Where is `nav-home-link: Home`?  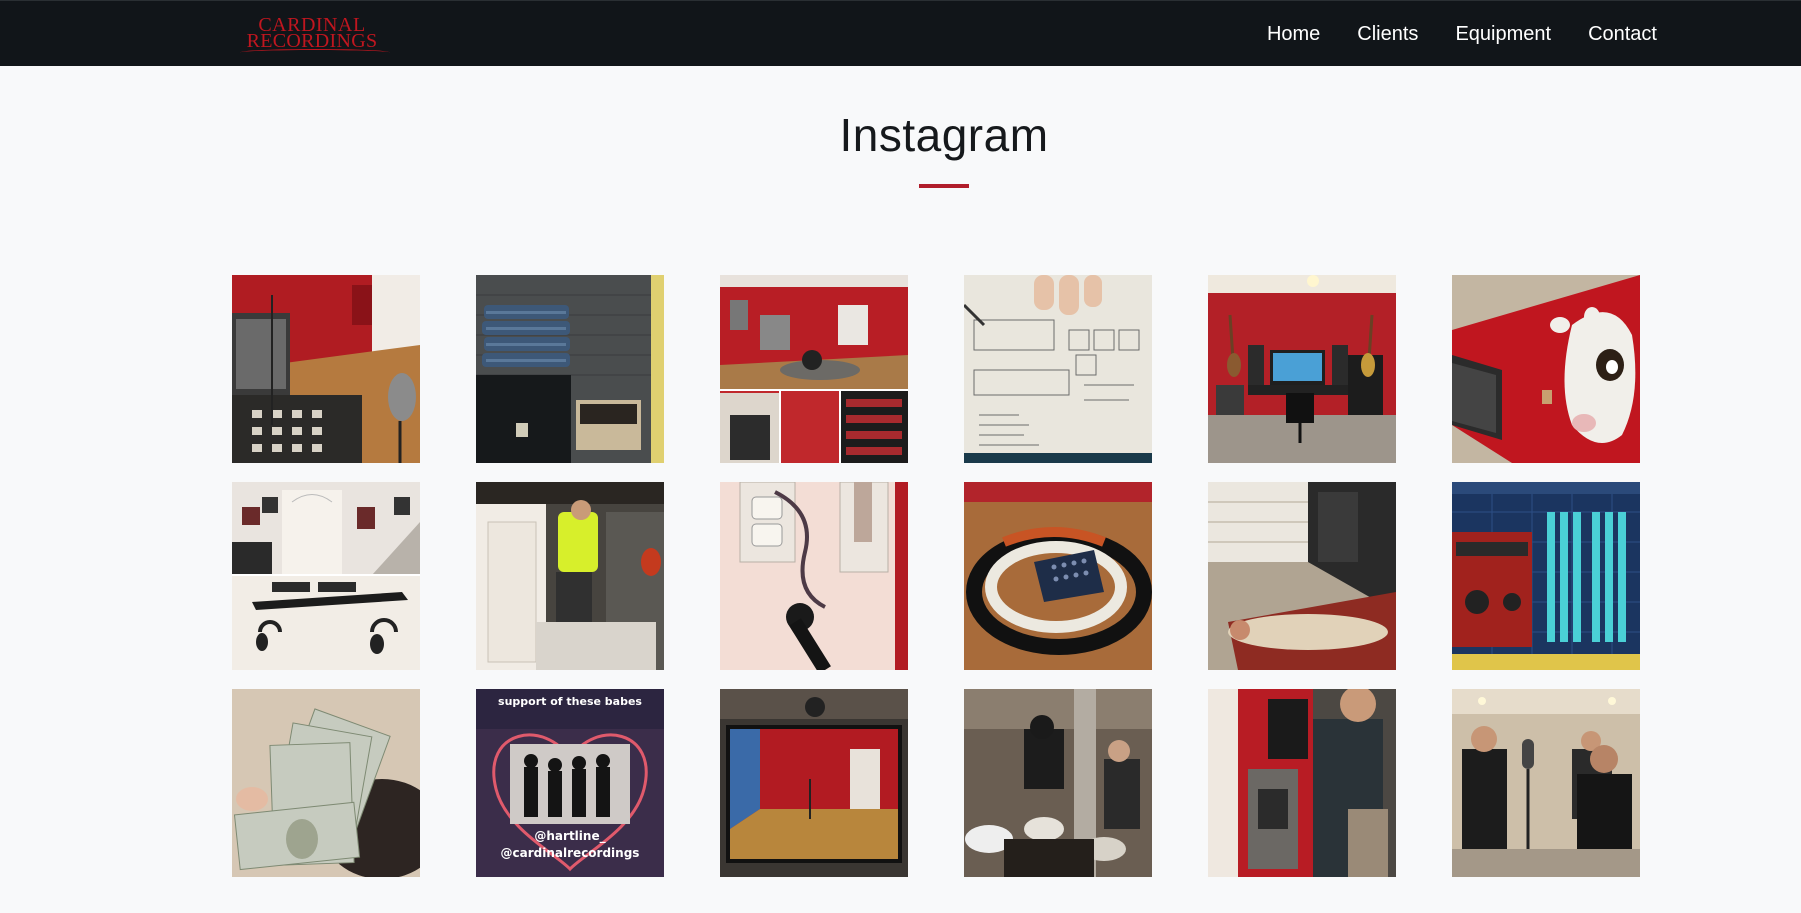 nav-home-link: Home is located at coordinates (1293, 34).